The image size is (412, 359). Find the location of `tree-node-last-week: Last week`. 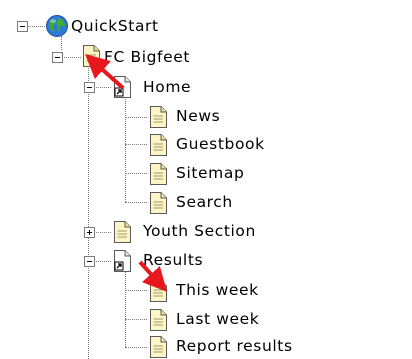

tree-node-last-week: Last week is located at coordinates (217, 319).